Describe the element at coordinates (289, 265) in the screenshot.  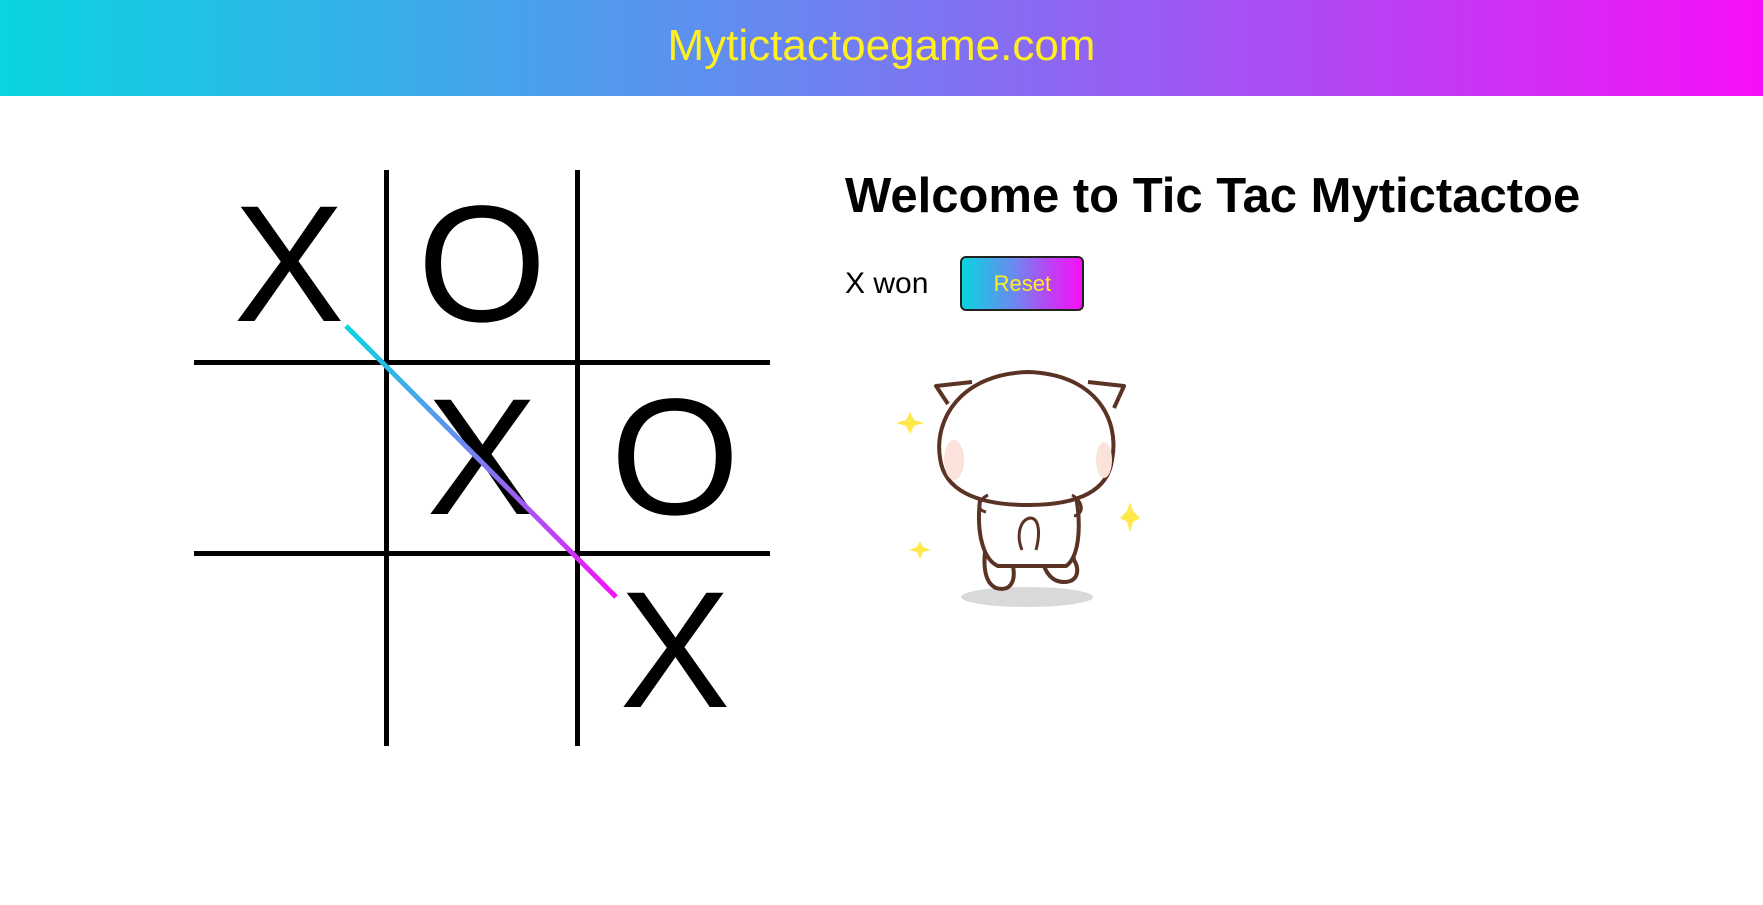
I see `board-cell-1: X` at that location.